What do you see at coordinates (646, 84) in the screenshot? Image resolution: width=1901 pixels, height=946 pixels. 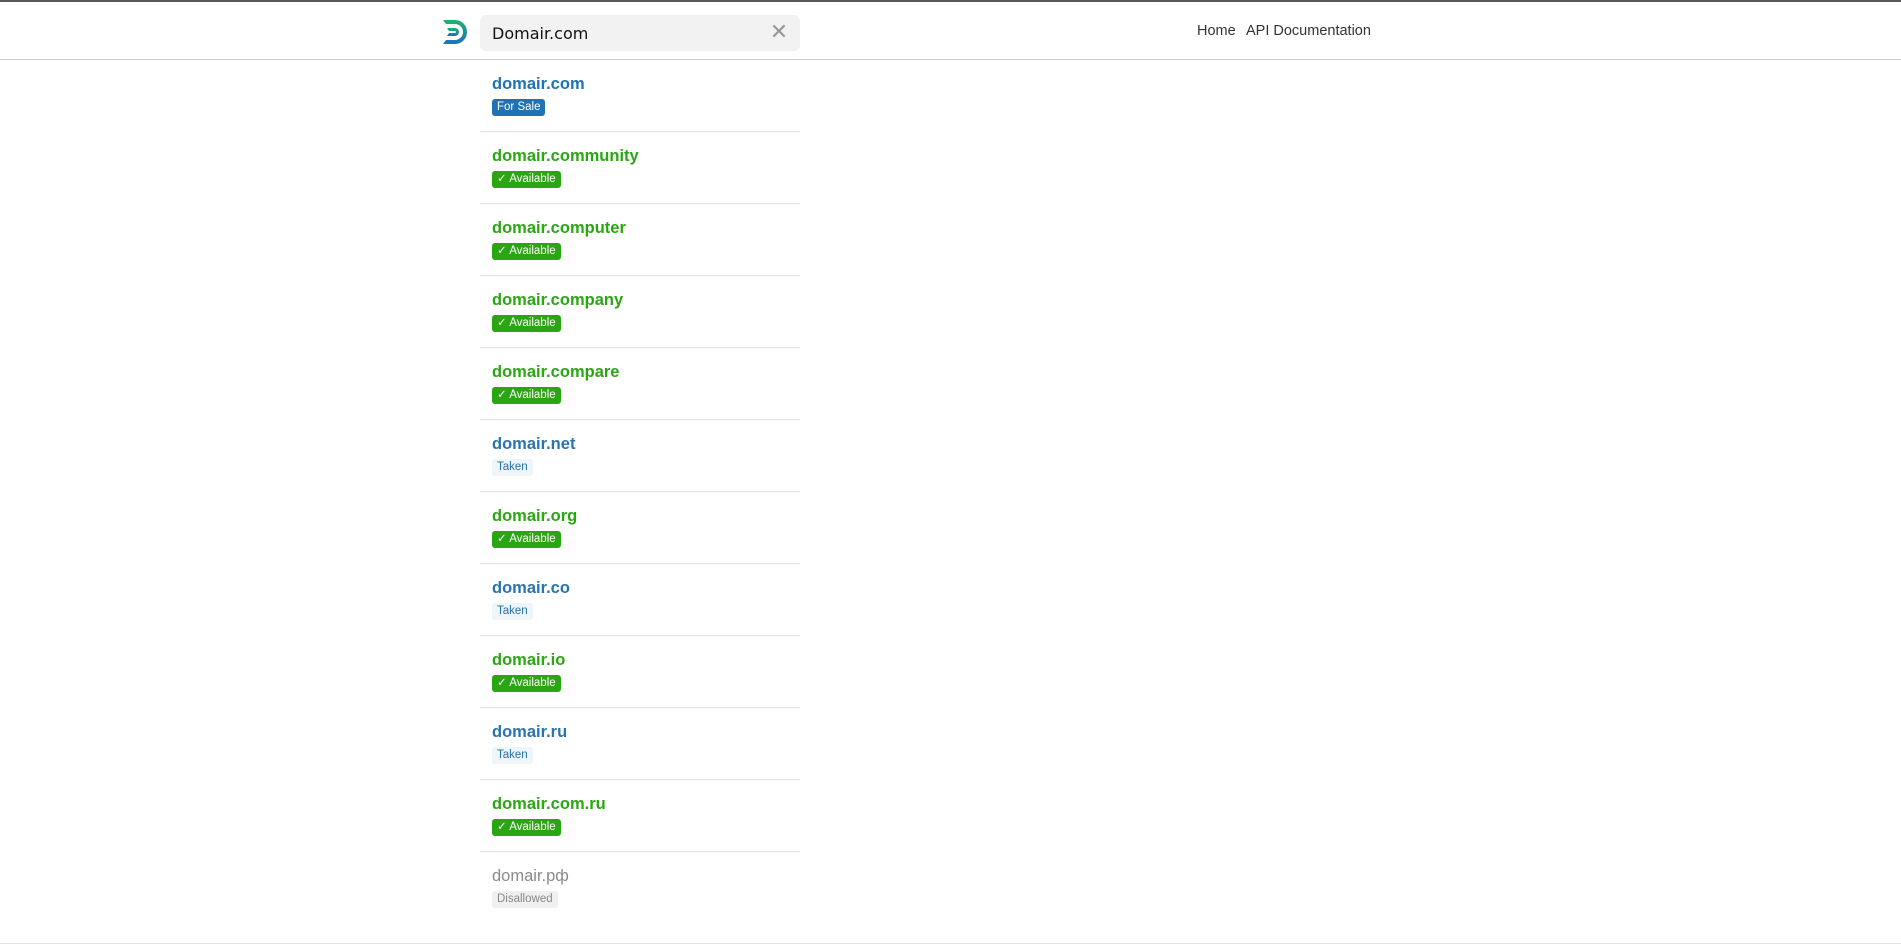 I see `domain-link: domair.com` at bounding box center [646, 84].